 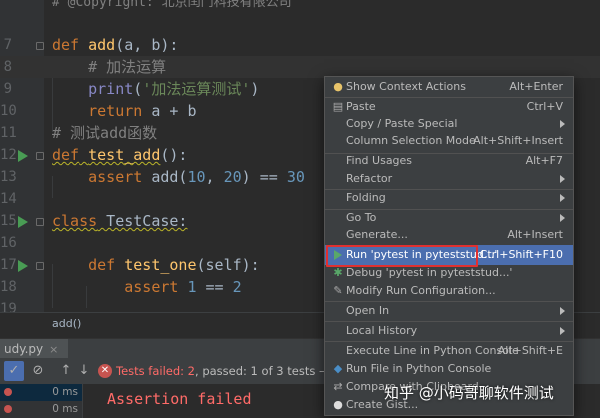 What do you see at coordinates (8, 221) in the screenshot?
I see `line-number: 15` at bounding box center [8, 221].